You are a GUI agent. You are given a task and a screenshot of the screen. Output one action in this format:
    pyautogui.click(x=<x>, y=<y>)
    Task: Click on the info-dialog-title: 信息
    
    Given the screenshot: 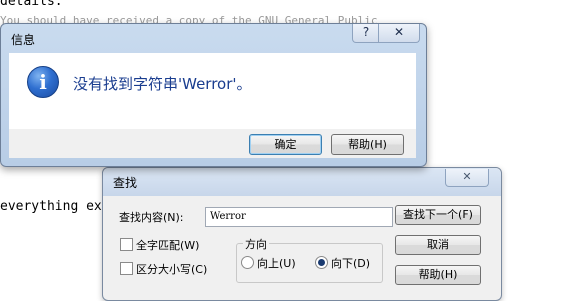 What is the action you would take?
    pyautogui.click(x=23, y=40)
    